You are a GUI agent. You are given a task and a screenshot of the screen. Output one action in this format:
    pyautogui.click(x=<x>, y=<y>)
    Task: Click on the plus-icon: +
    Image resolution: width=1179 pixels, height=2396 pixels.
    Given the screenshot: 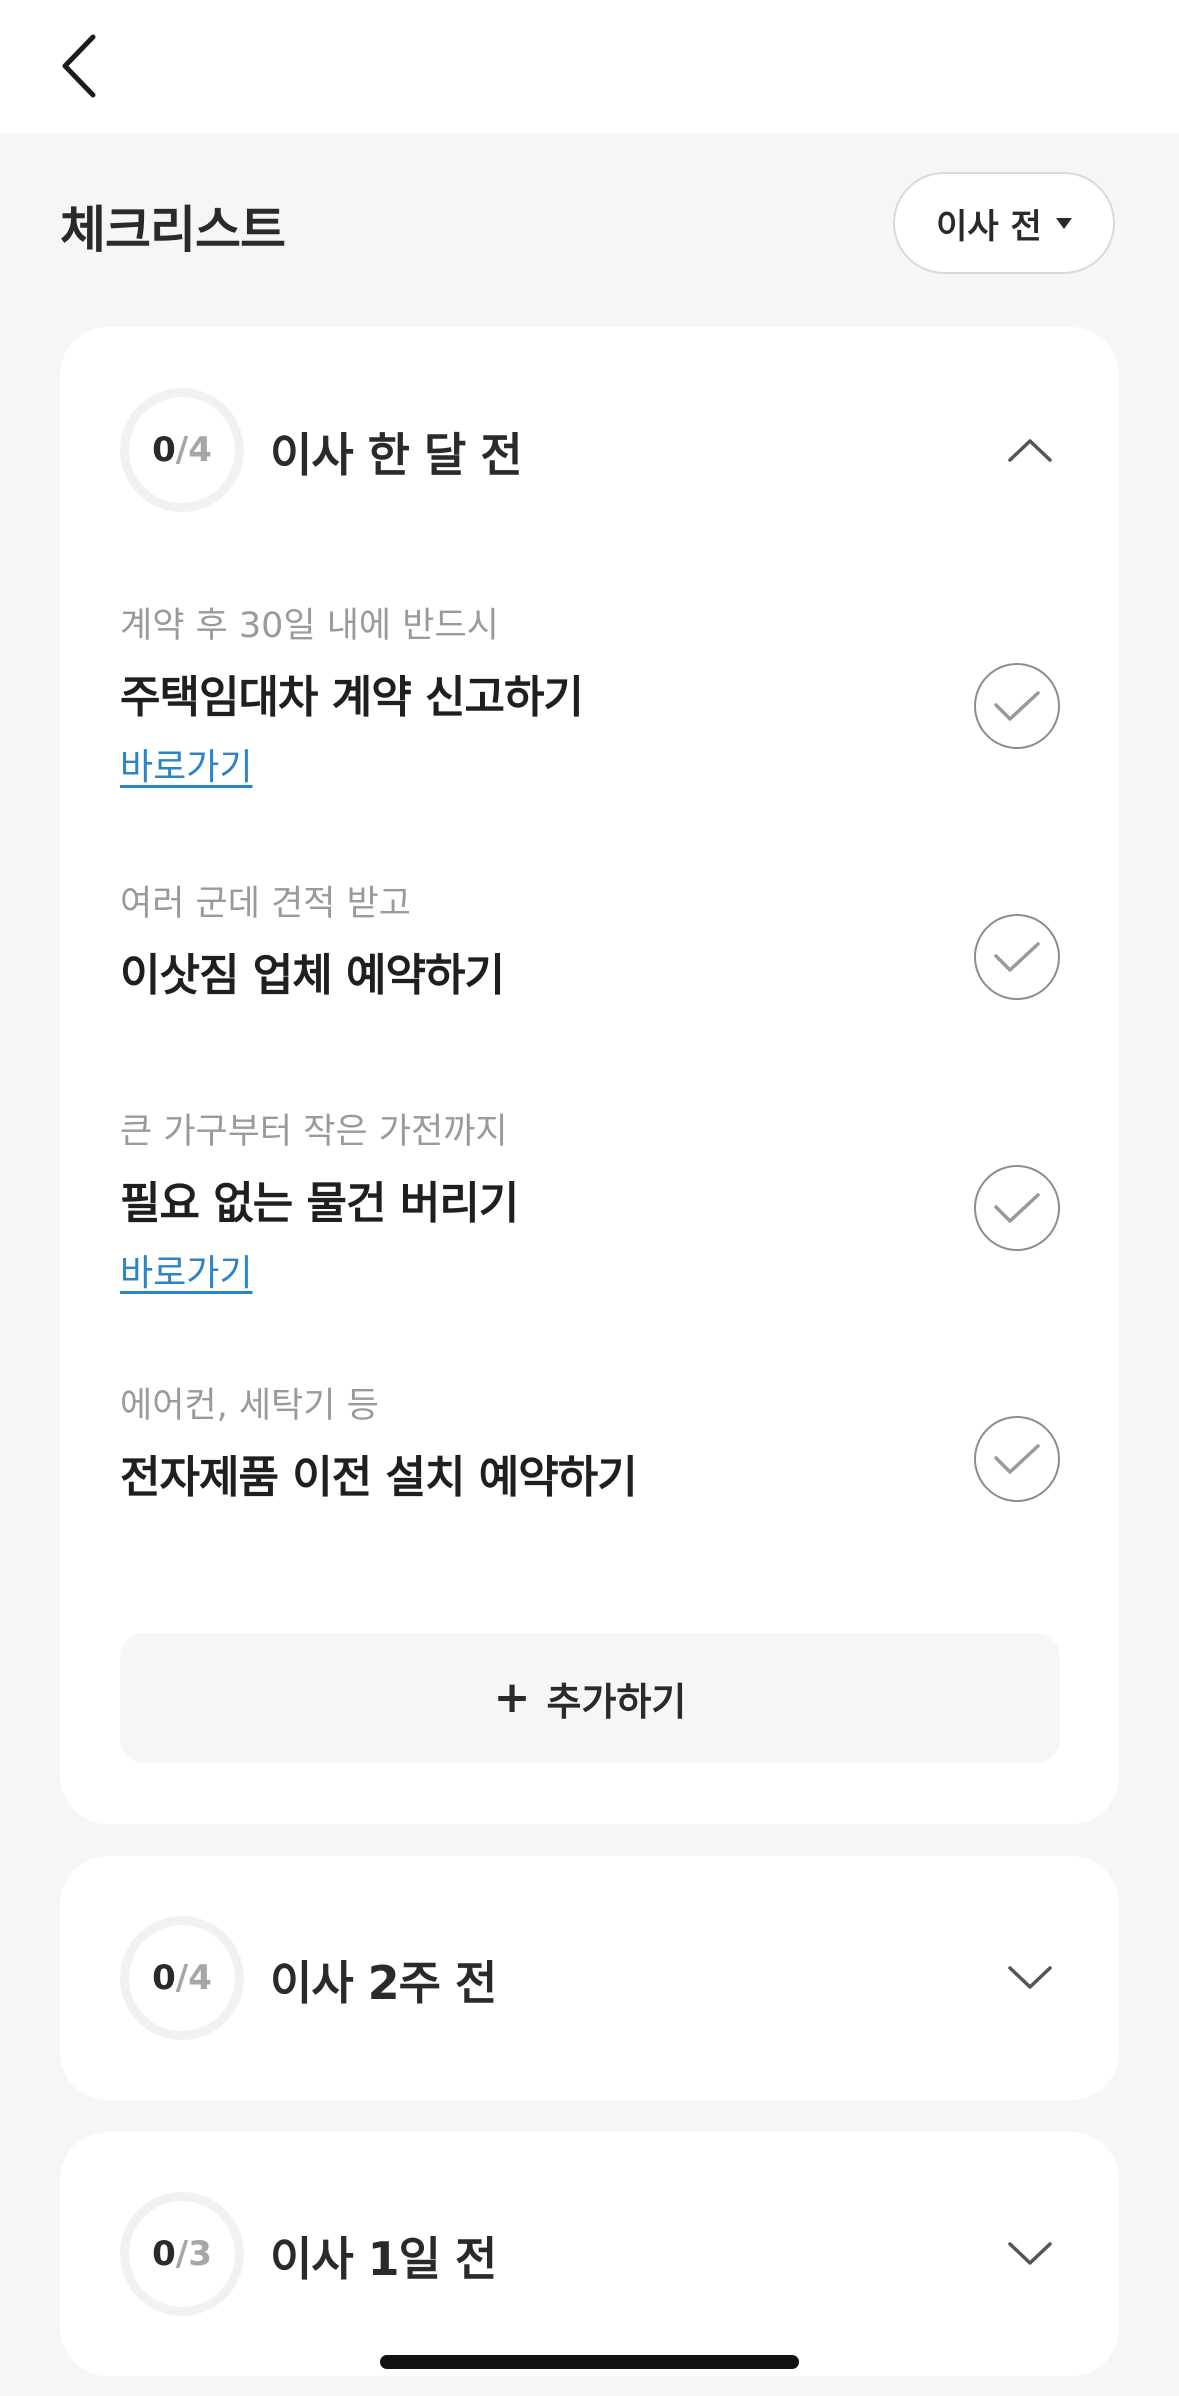 What is the action you would take?
    pyautogui.click(x=512, y=1697)
    